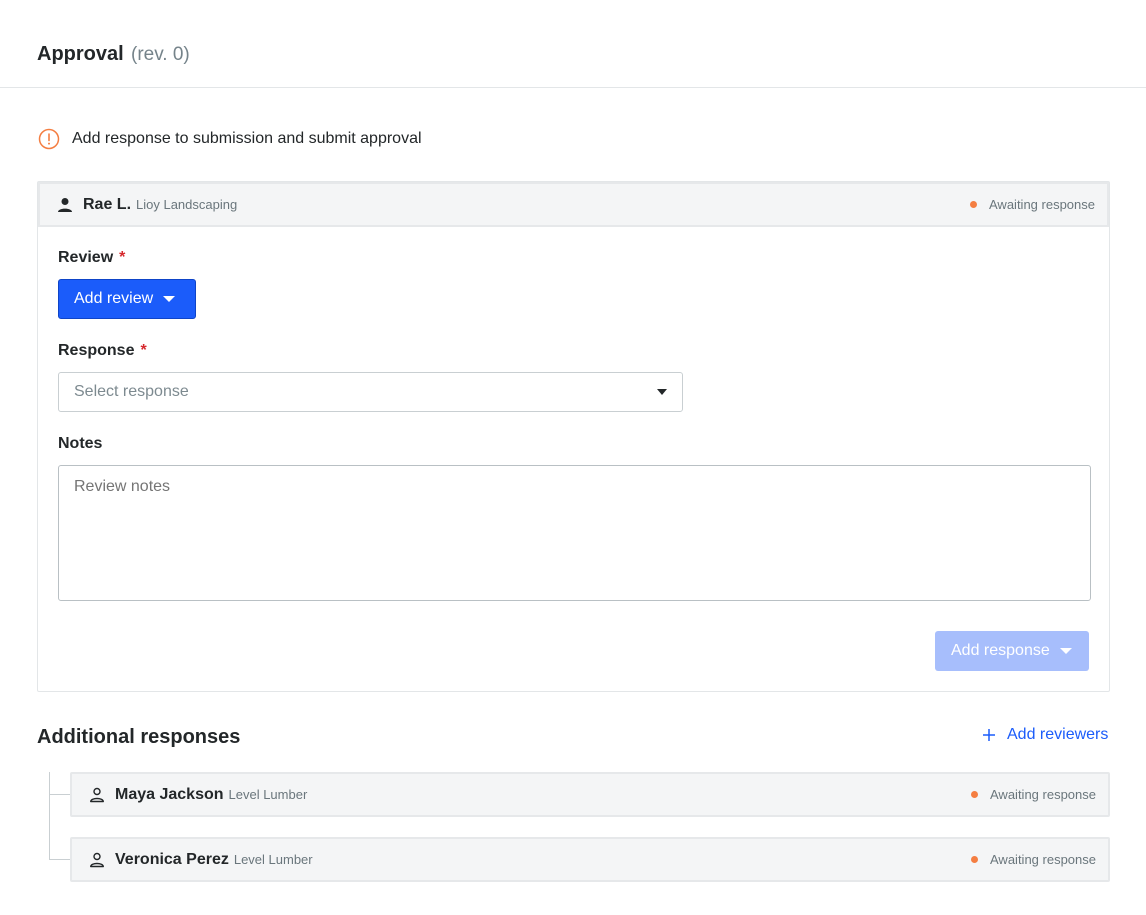 Image resolution: width=1146 pixels, height=915 pixels. What do you see at coordinates (169, 794) in the screenshot?
I see `reviewer-name: Maya Jackson` at bounding box center [169, 794].